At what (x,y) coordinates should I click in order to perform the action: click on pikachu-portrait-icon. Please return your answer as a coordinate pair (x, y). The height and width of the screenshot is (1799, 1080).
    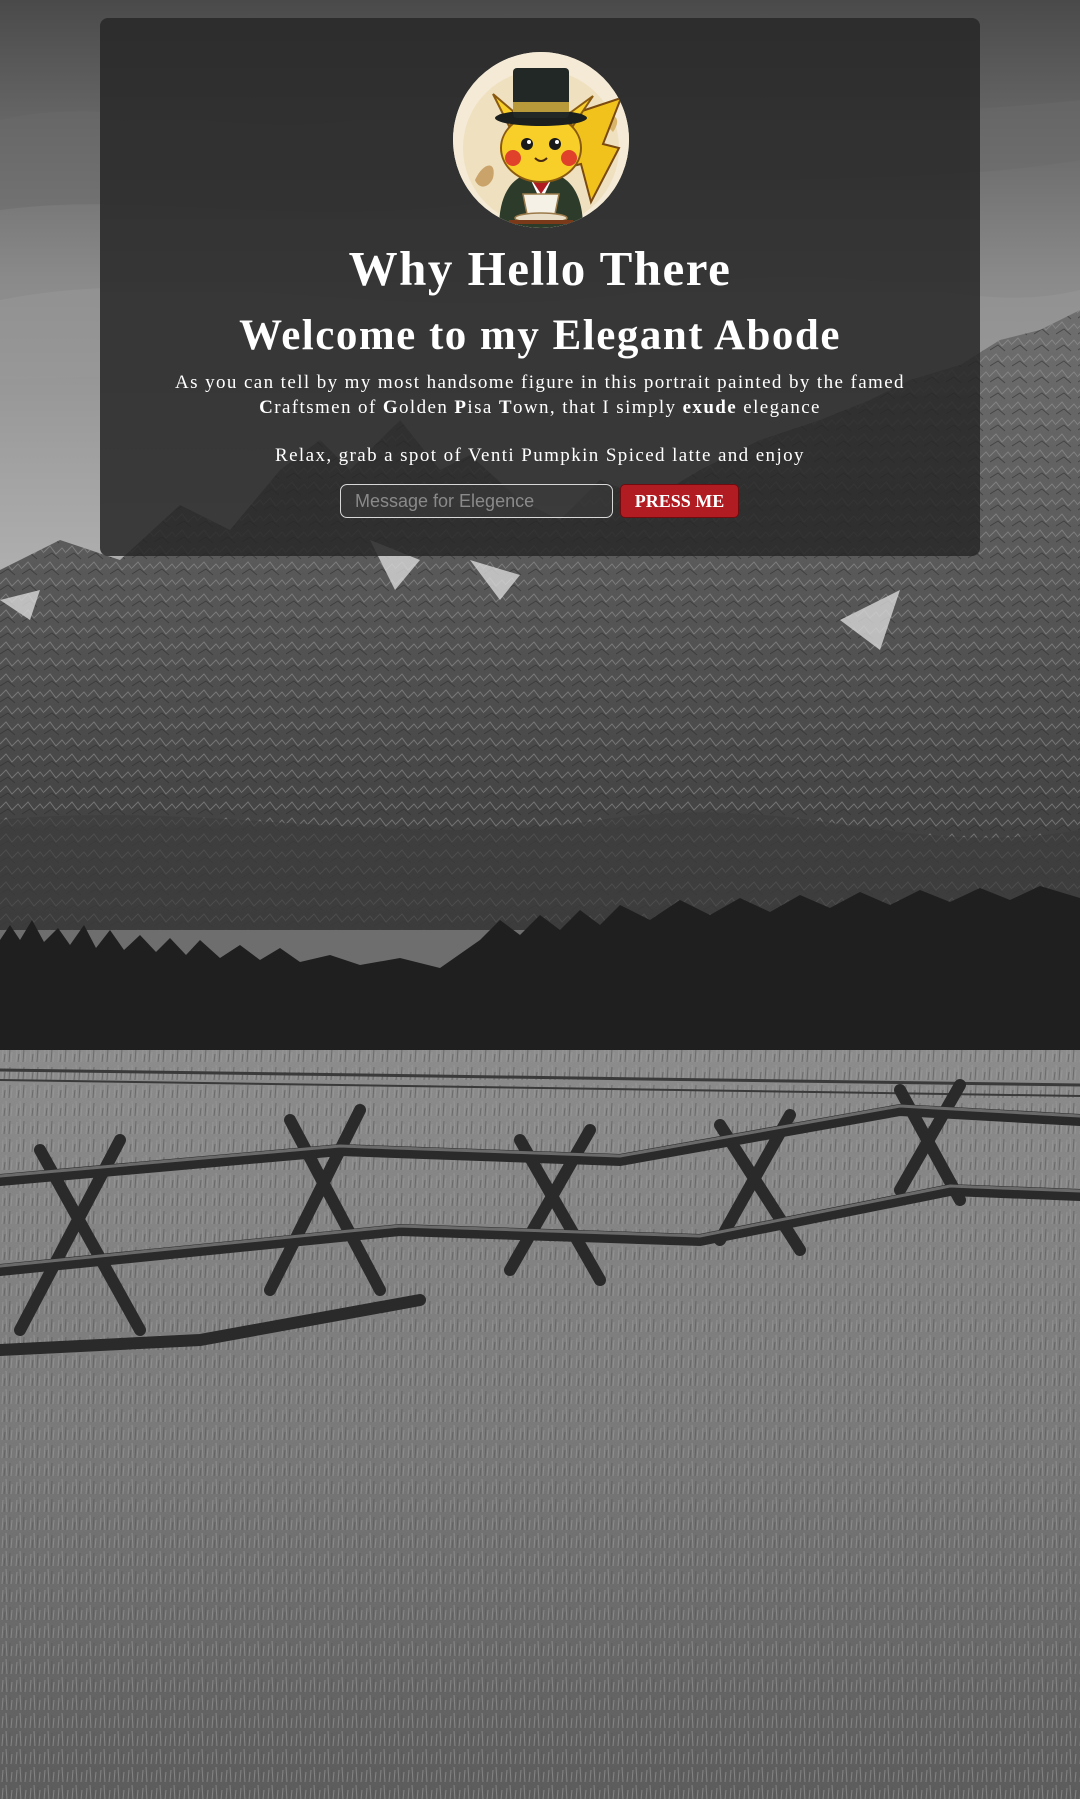
    Looking at the image, I should click on (541, 140).